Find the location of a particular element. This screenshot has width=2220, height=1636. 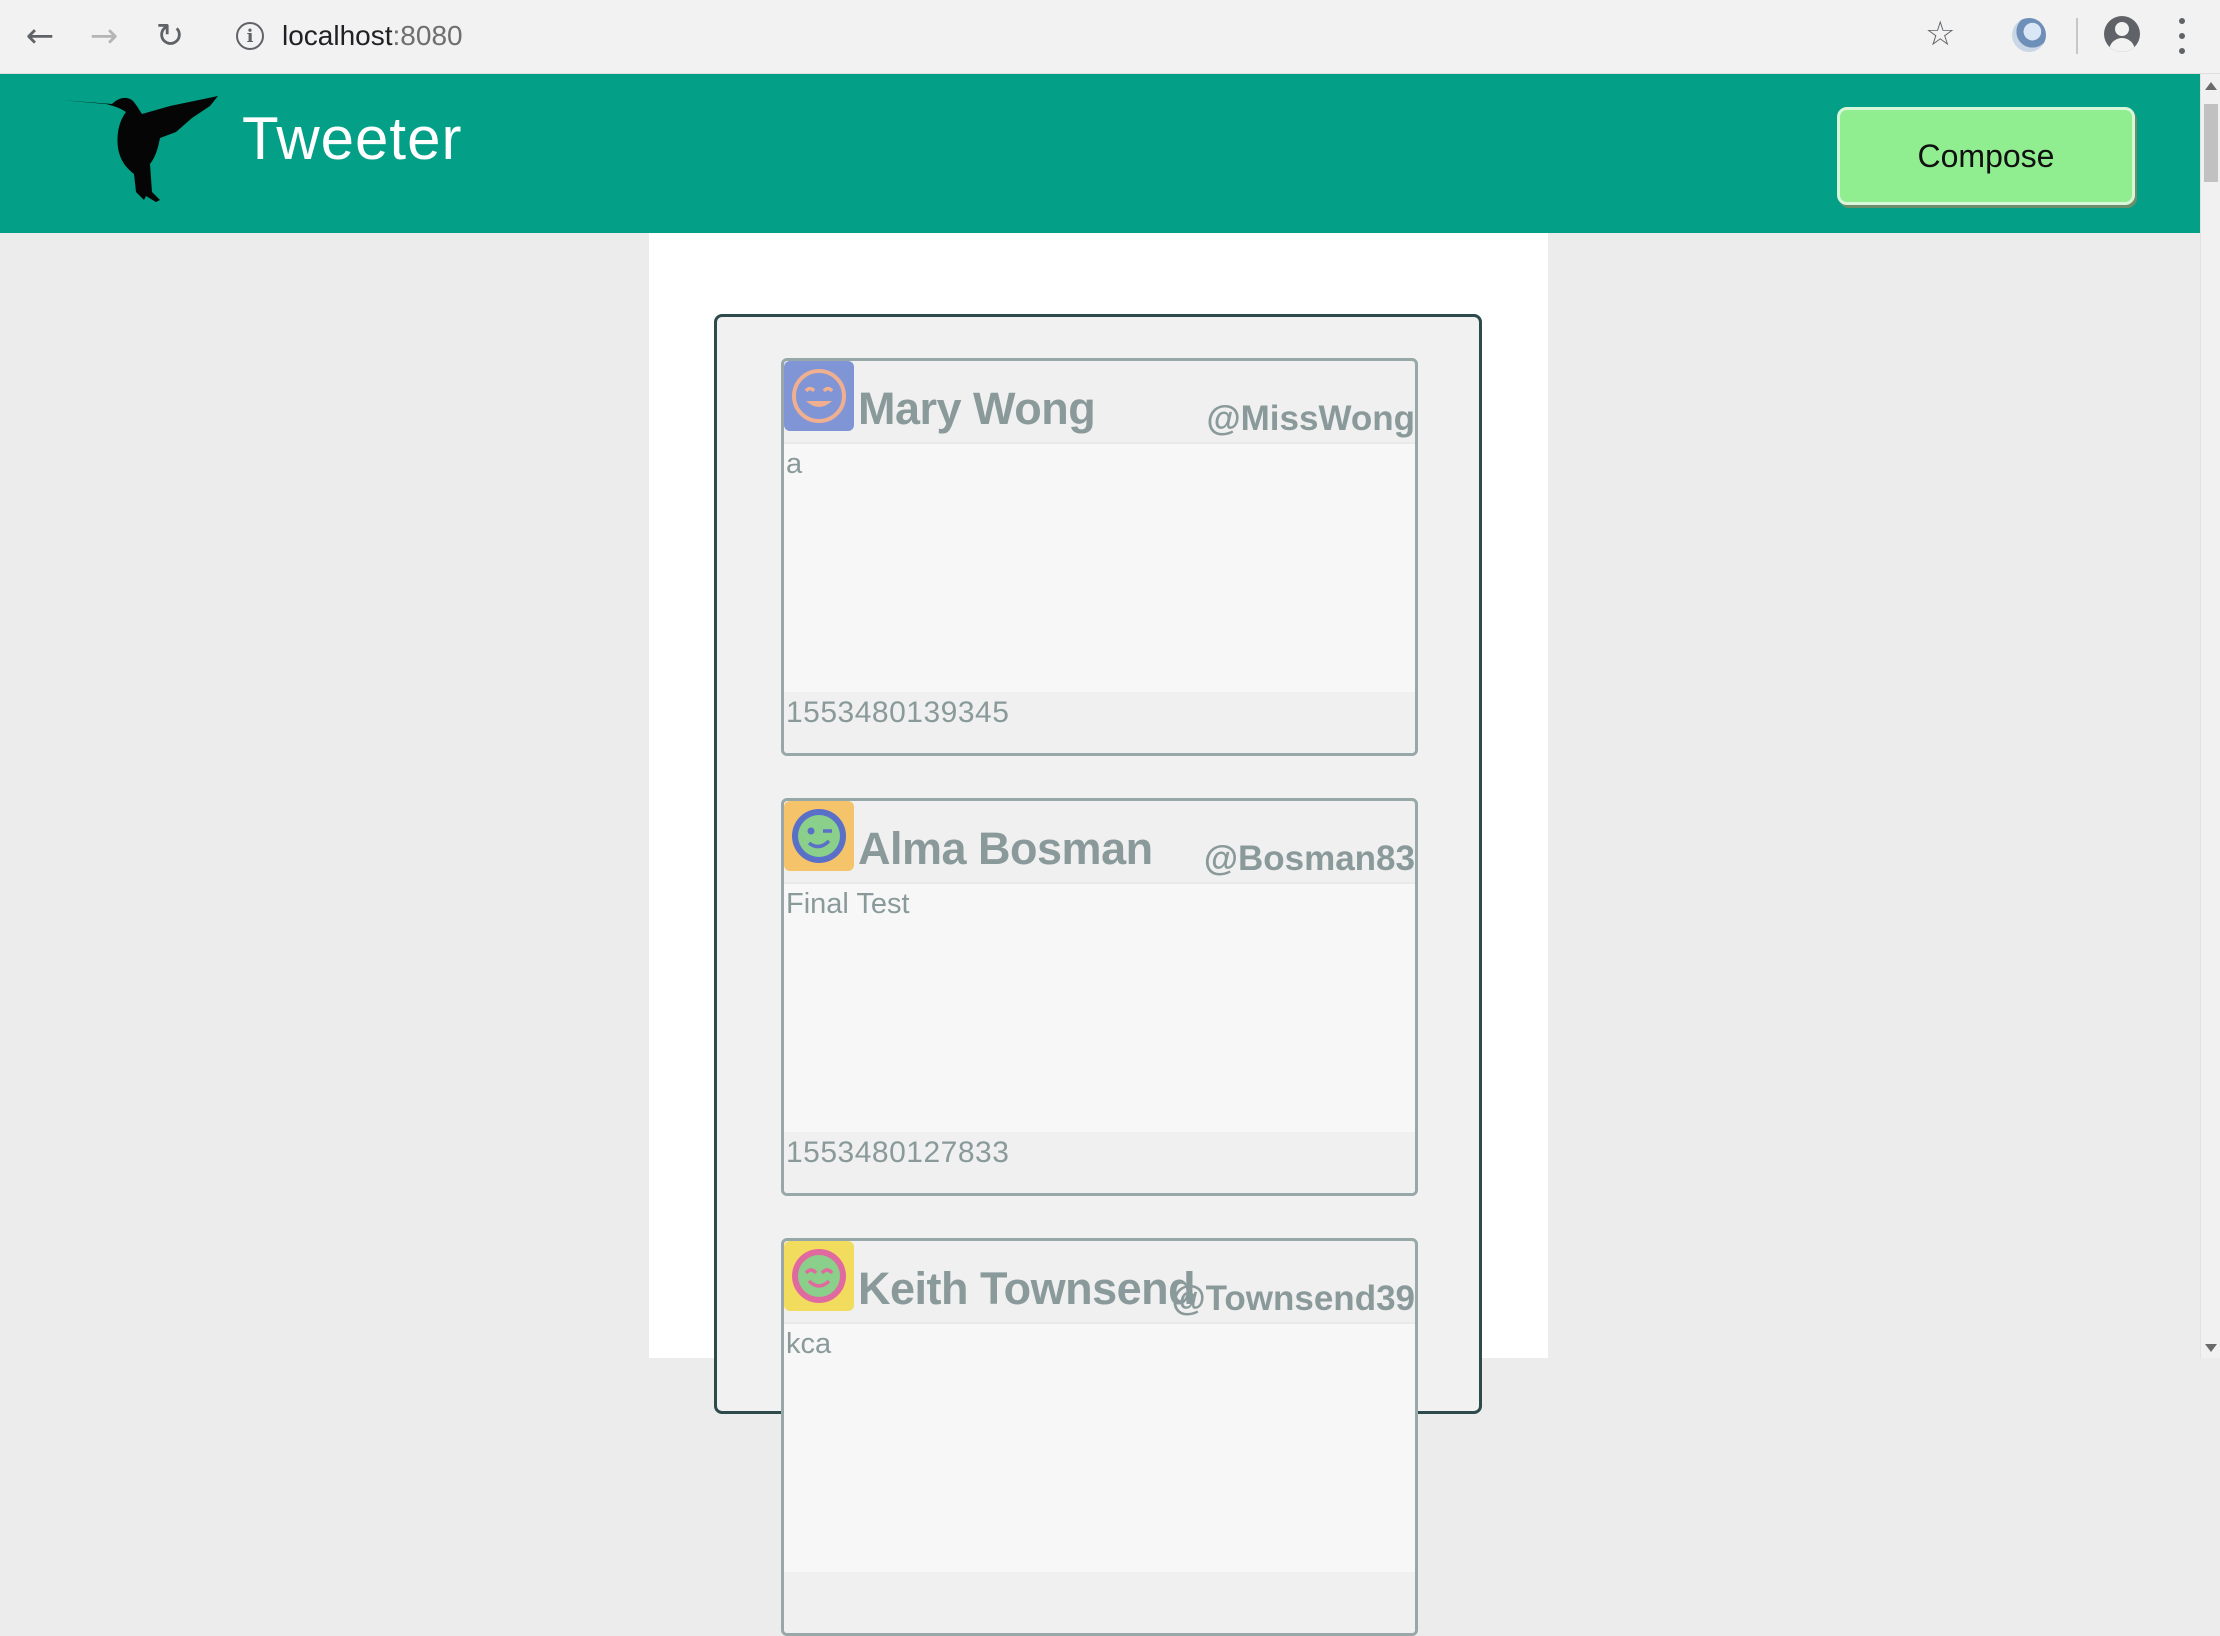

hummingbird-logo-icon is located at coordinates (139, 149).